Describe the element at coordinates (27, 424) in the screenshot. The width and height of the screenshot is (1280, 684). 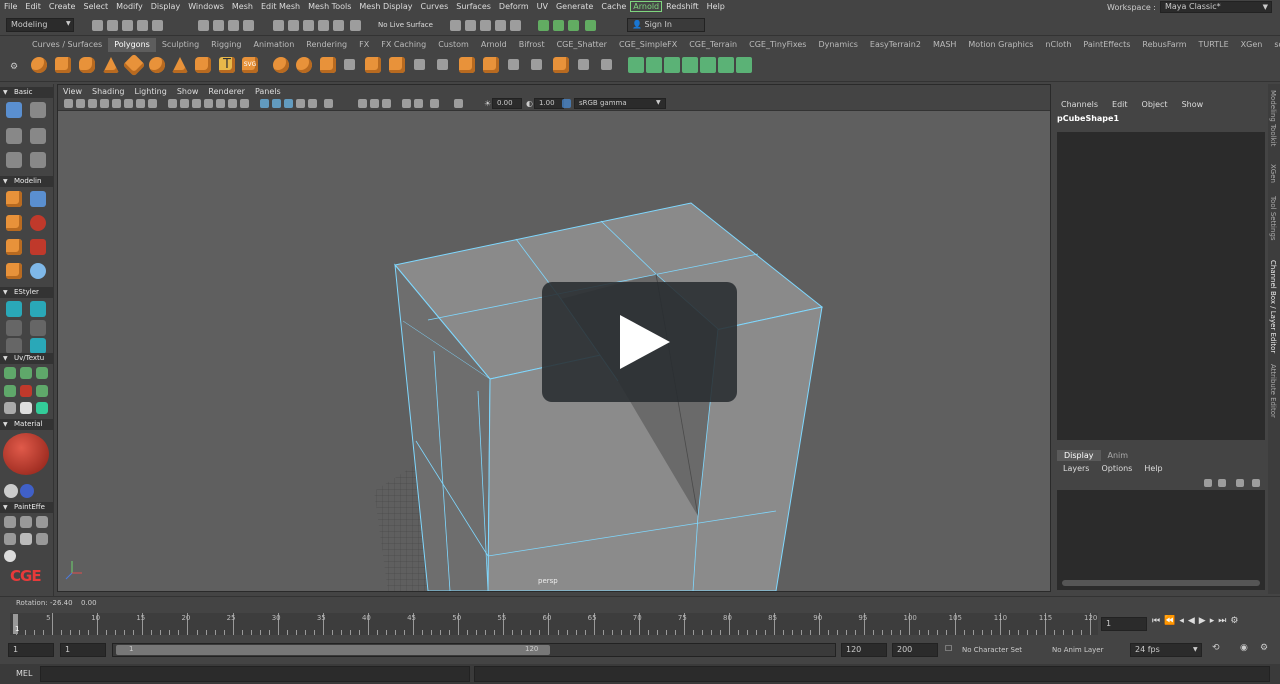
I see `toolbox-section-material: Material` at that location.